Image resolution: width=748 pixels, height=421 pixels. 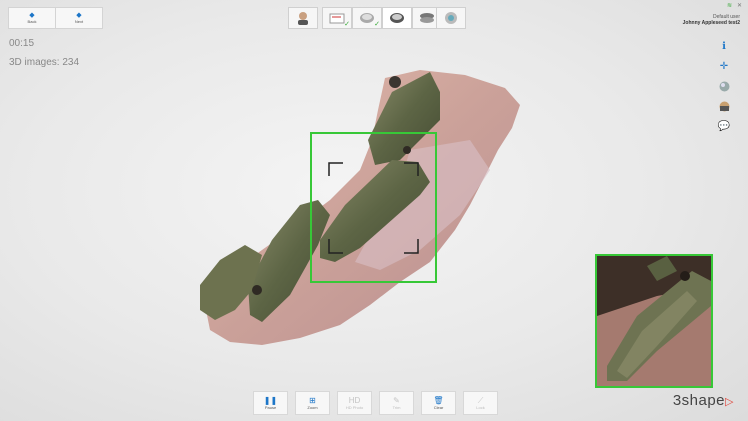 I want to click on trim-icon: ✎, so click(x=396, y=400).